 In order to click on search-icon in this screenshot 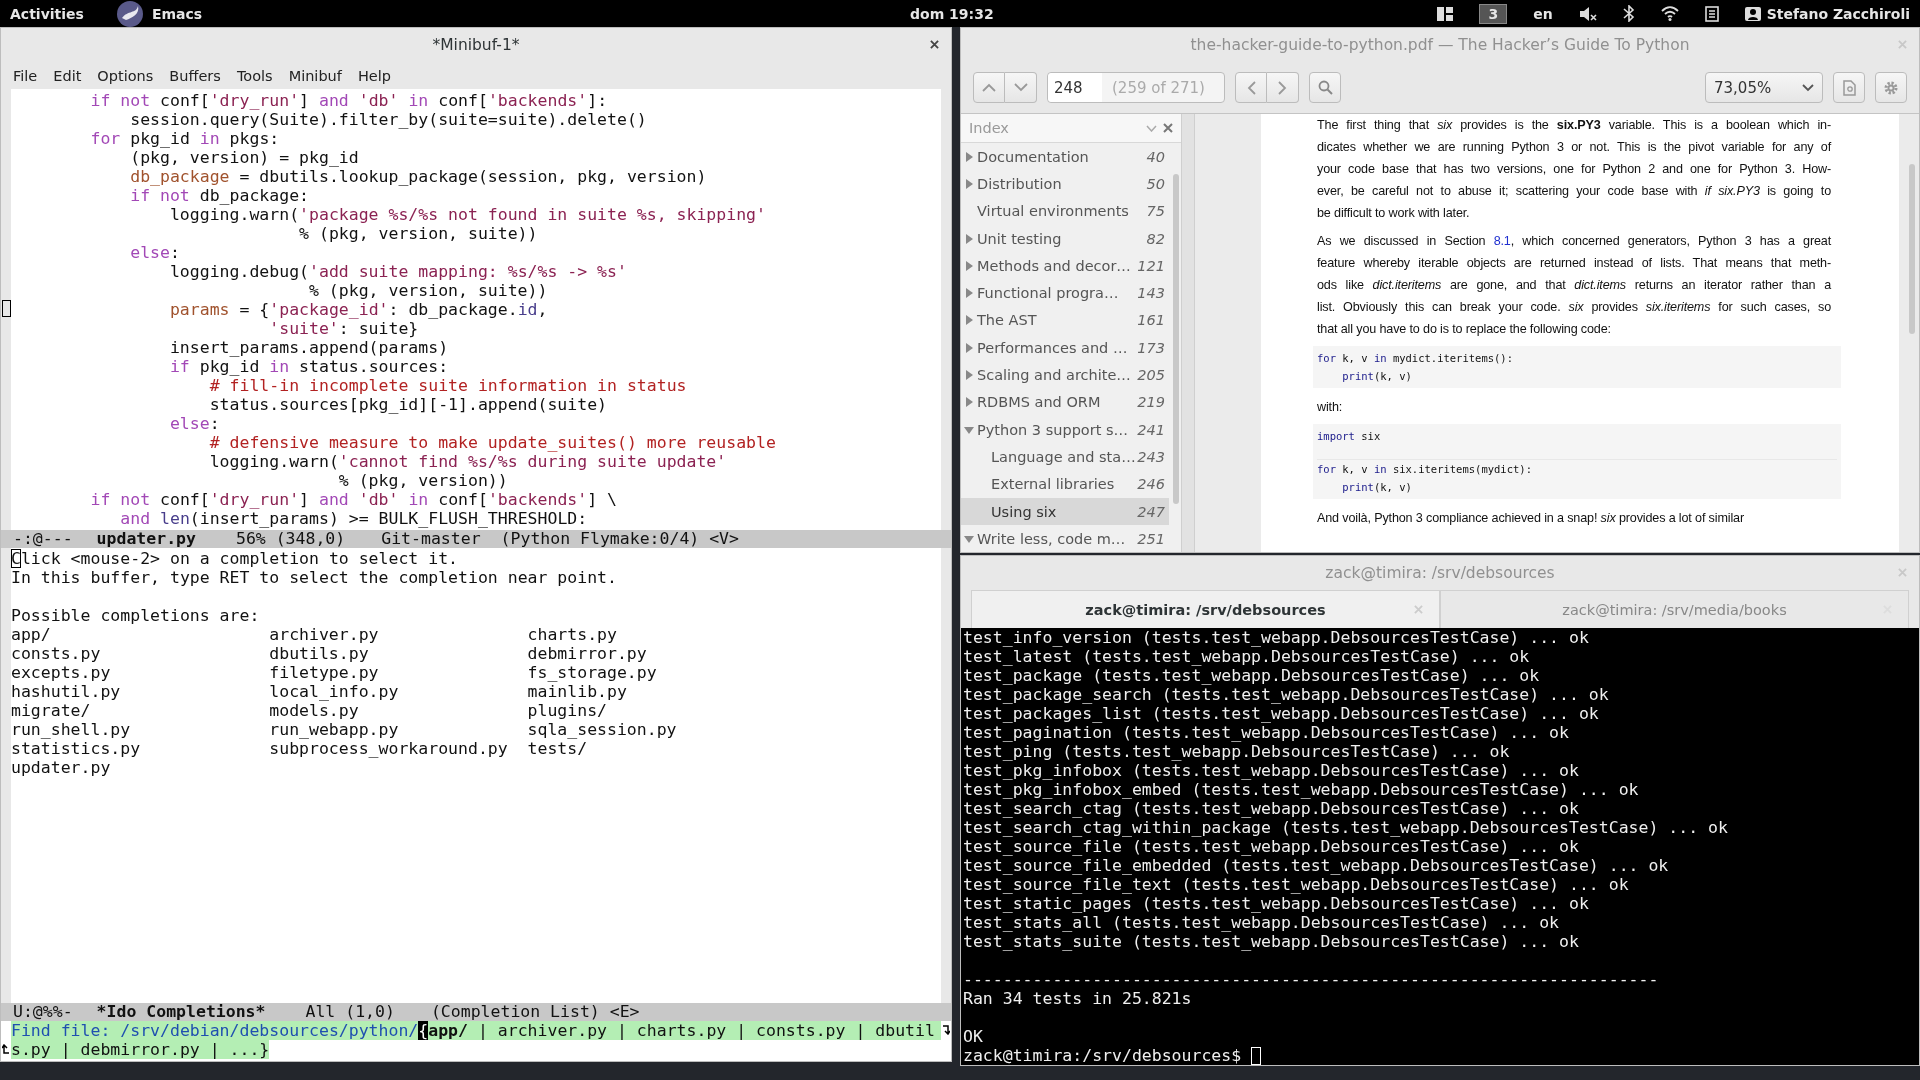, I will do `click(1325, 87)`.